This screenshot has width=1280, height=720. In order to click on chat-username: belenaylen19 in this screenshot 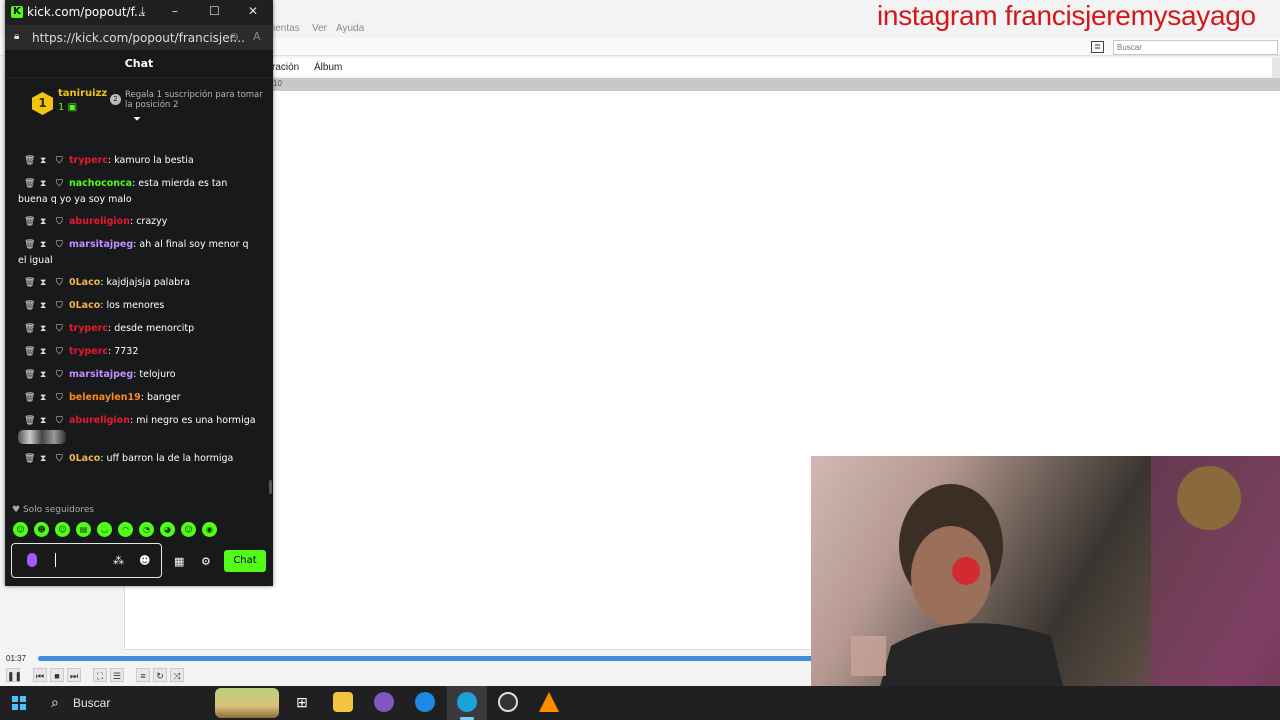, I will do `click(105, 397)`.